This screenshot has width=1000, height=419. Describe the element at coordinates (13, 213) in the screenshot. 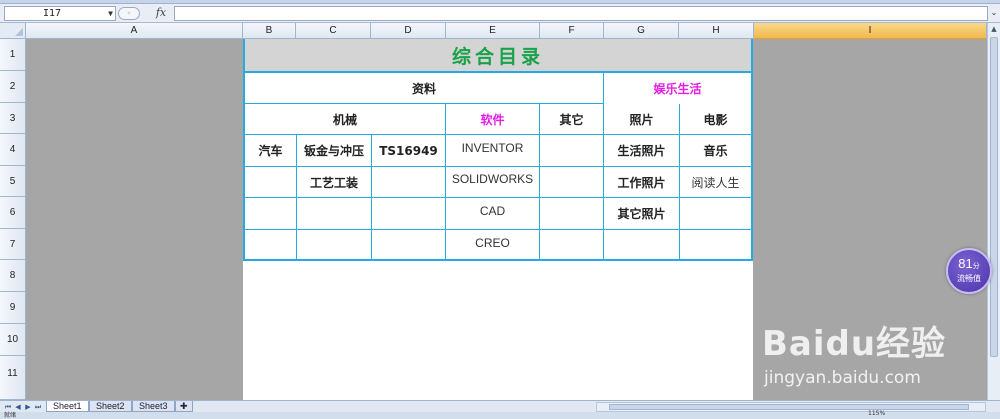

I see `row-header-6: 6` at that location.